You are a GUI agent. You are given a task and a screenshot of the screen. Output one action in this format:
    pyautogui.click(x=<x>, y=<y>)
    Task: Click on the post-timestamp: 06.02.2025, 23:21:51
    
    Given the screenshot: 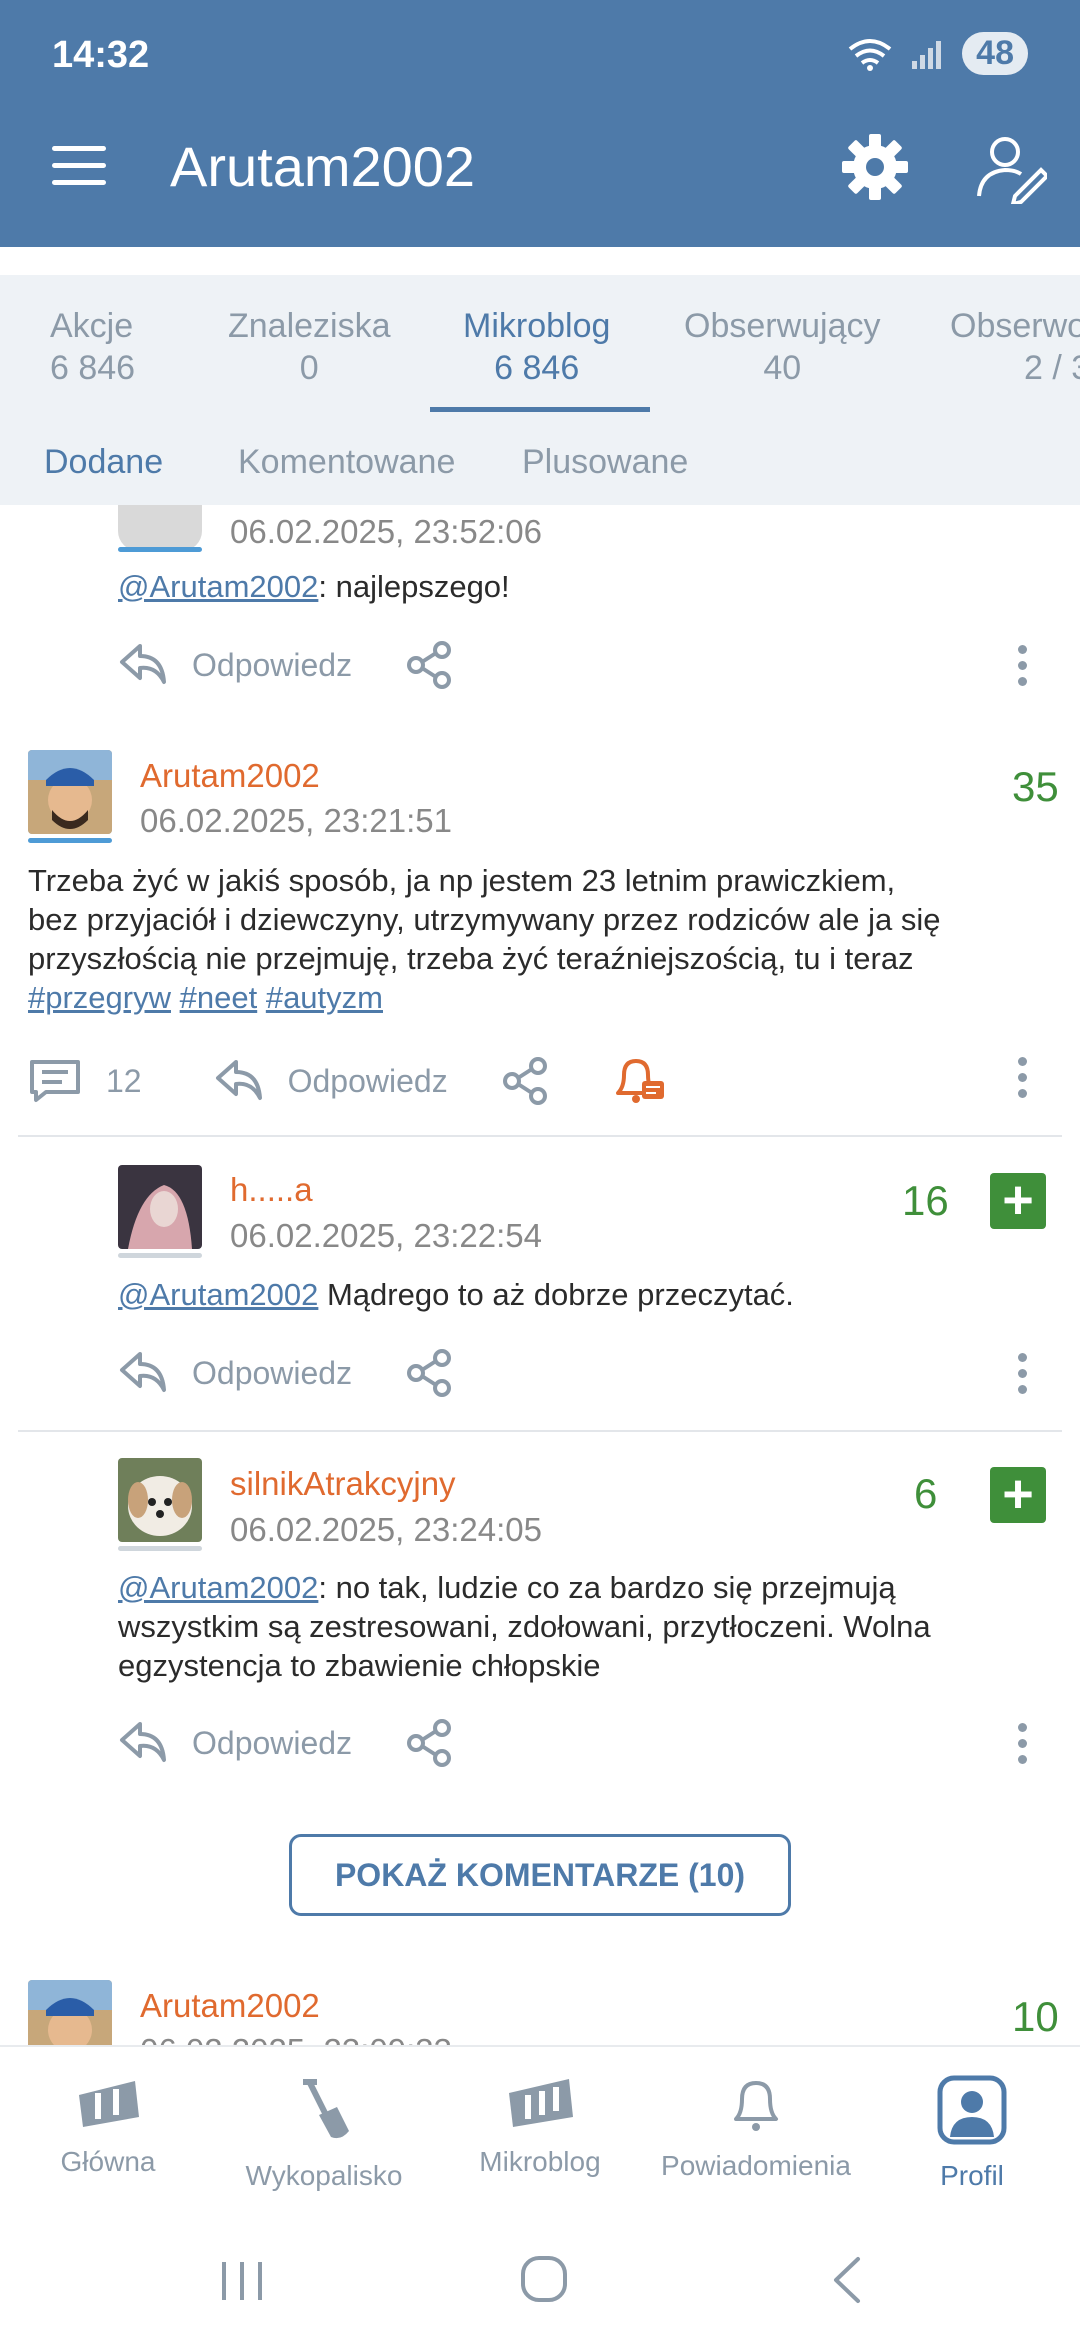 What is the action you would take?
    pyautogui.click(x=296, y=820)
    